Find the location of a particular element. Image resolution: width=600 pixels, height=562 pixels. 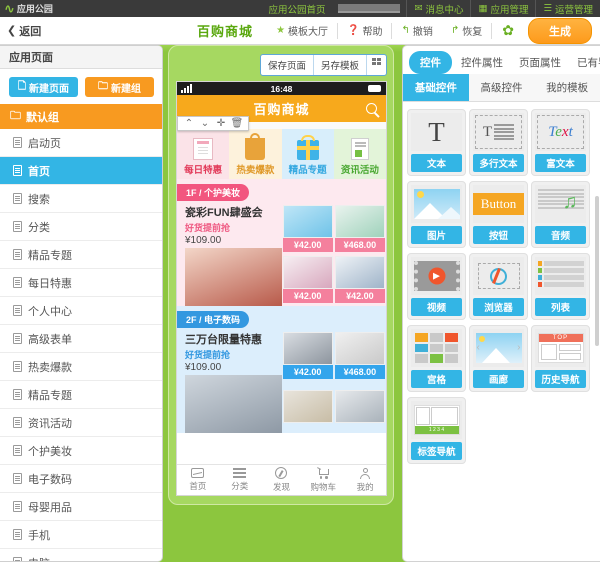

tabbar-item-0: 首页 is located at coordinates (198, 480).